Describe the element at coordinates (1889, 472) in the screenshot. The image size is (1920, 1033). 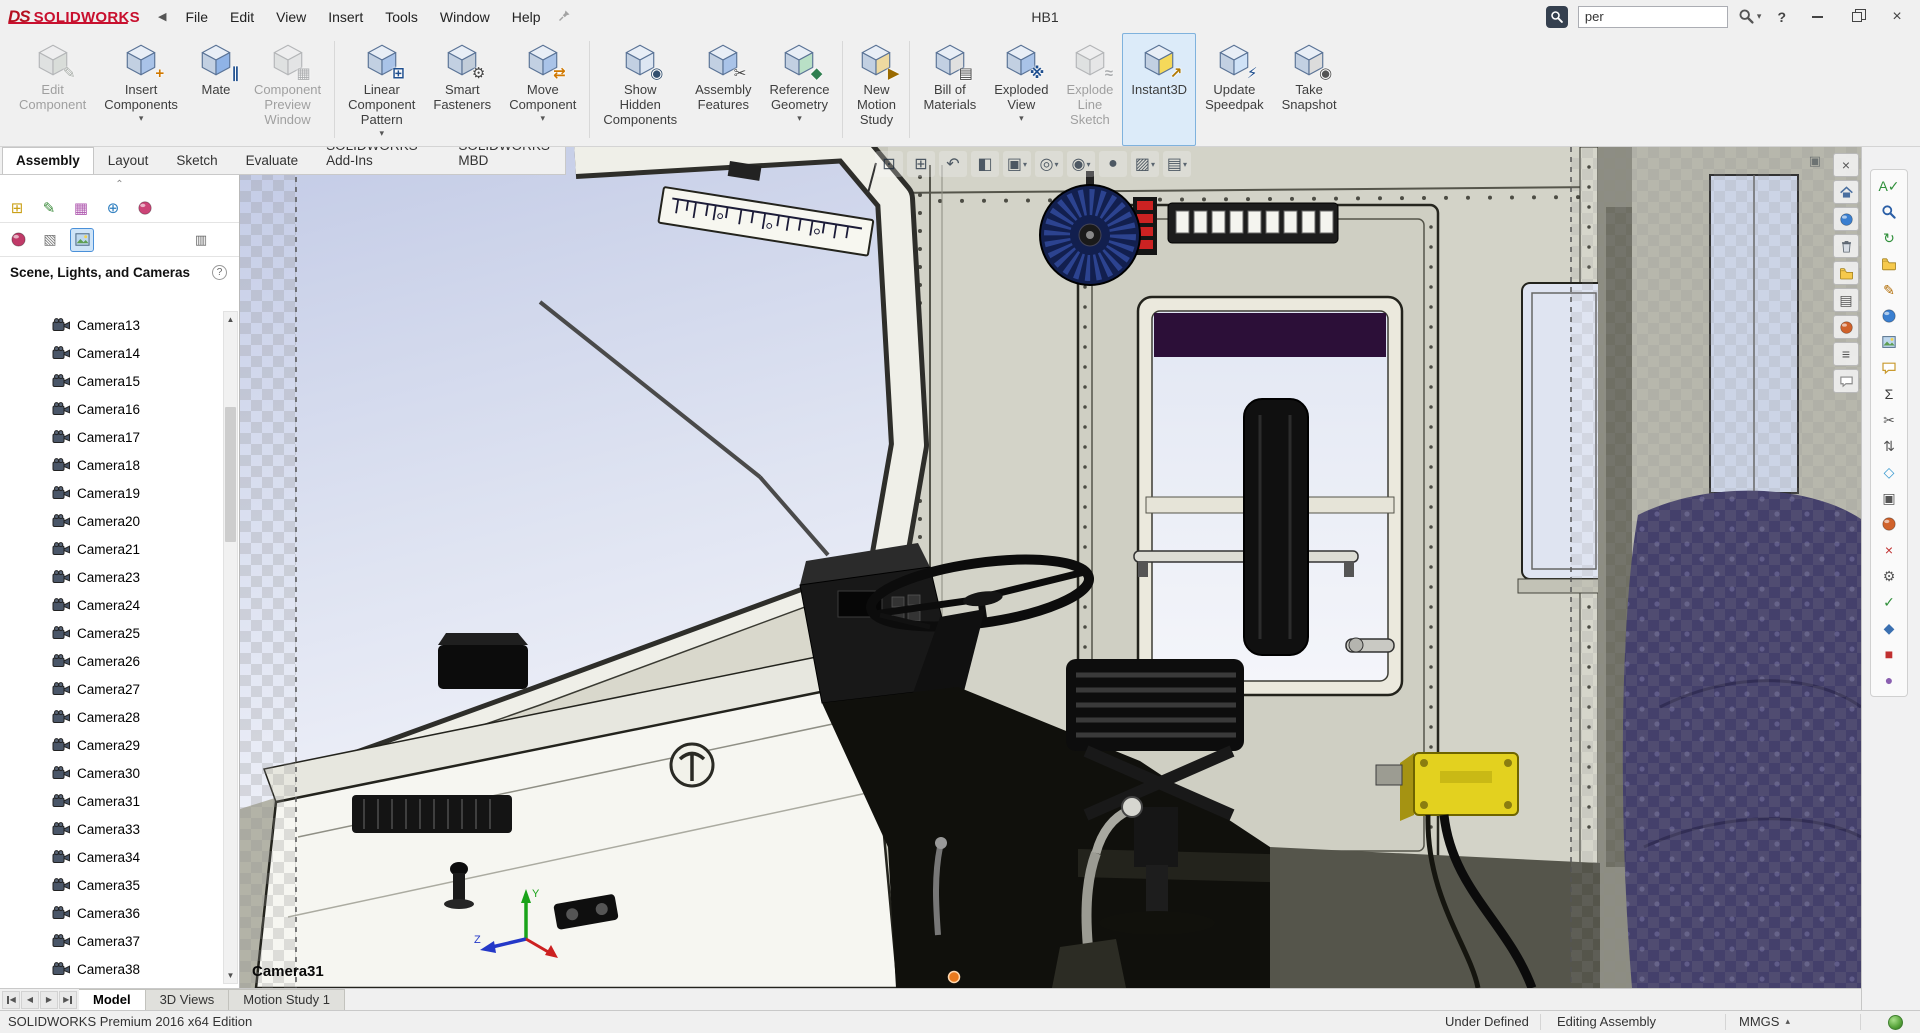
I see `freeze-icon: ◇` at that location.